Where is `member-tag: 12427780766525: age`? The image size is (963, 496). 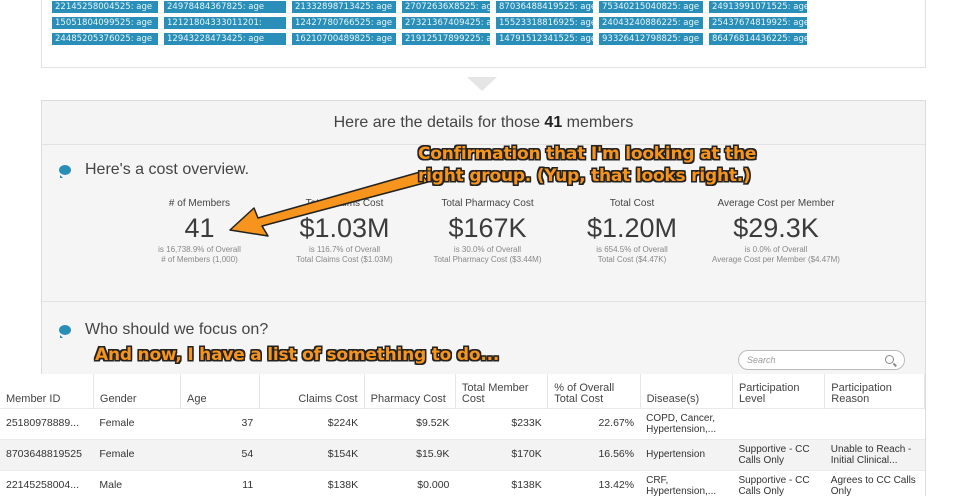
member-tag: 12427780766525: age is located at coordinates (344, 23).